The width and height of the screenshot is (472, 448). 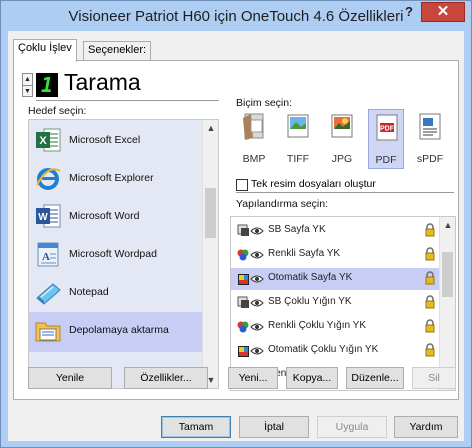 What do you see at coordinates (297, 229) in the screenshot?
I see `config-item-label: SB Sayfa YK` at bounding box center [297, 229].